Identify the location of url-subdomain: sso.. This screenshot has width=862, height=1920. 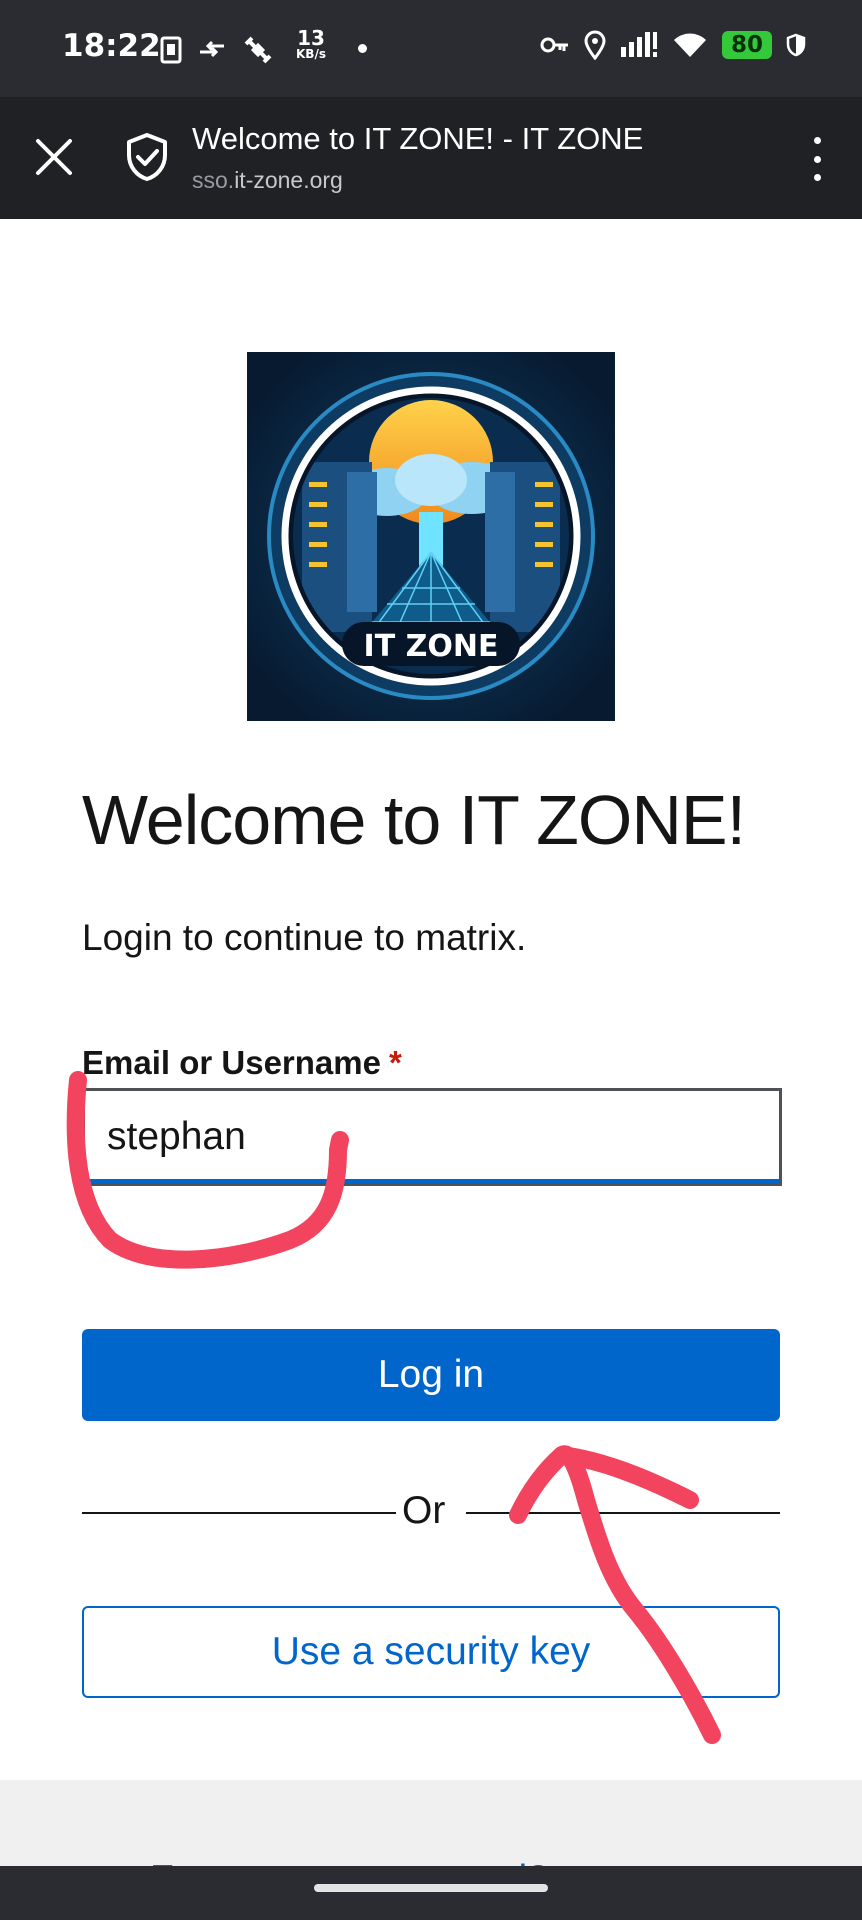
(213, 180).